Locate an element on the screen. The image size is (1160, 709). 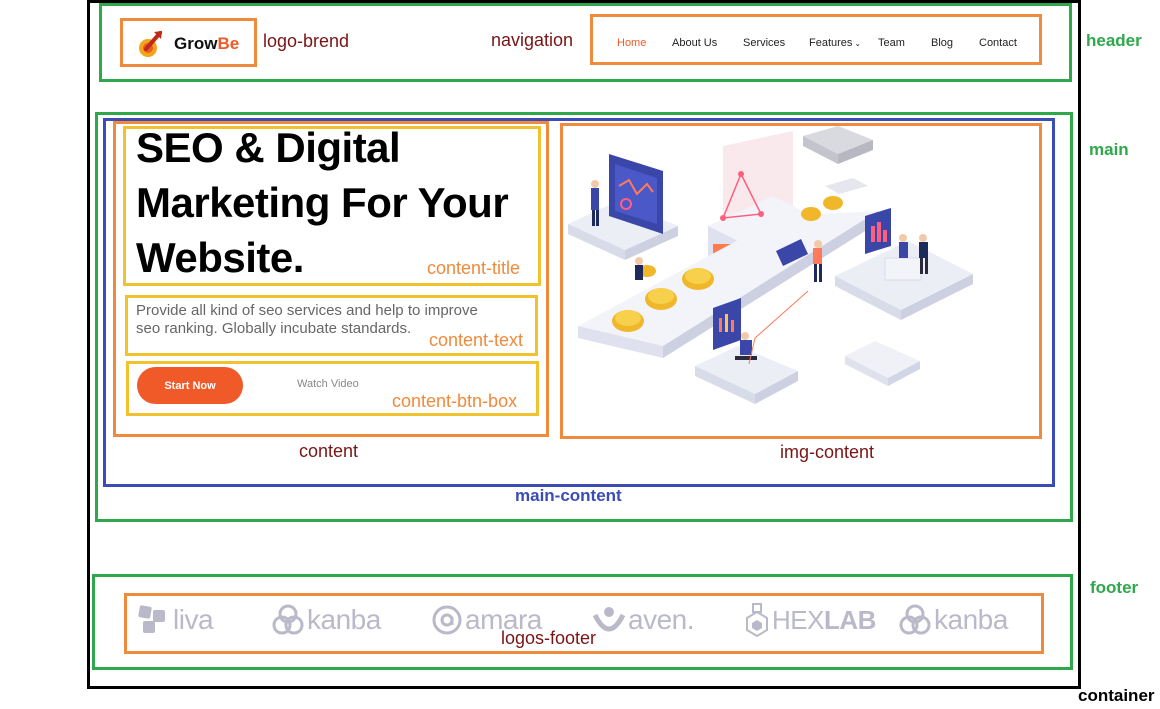
title-line-1: SEO & Digital is located at coordinates (268, 147).